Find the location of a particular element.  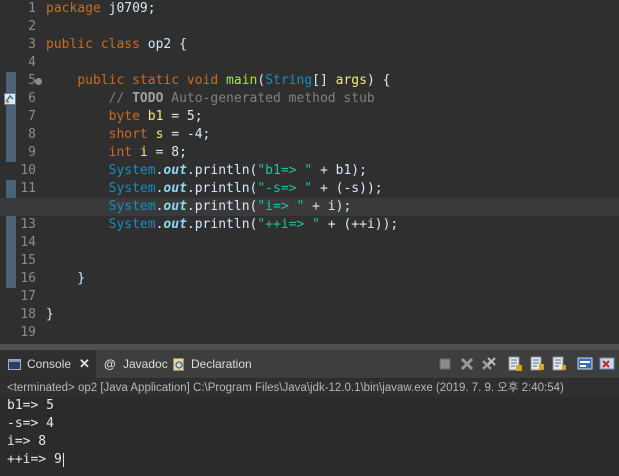

code-token: short is located at coordinates (128, 134).